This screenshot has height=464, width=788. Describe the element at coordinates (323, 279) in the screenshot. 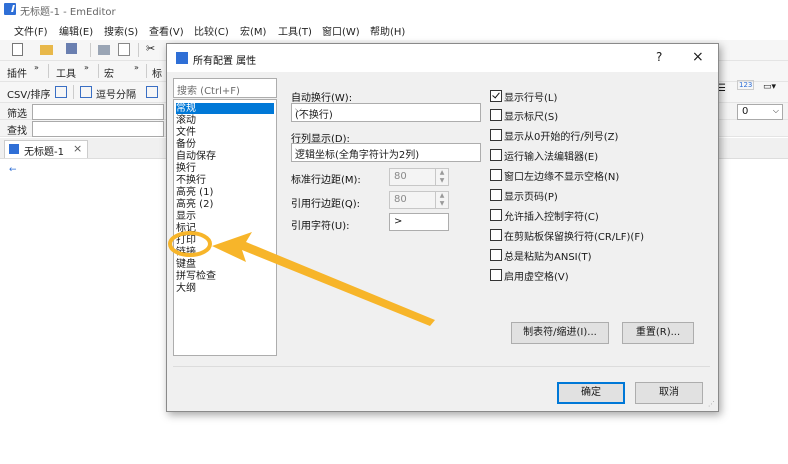

I see `pointer-arrow-icon` at that location.